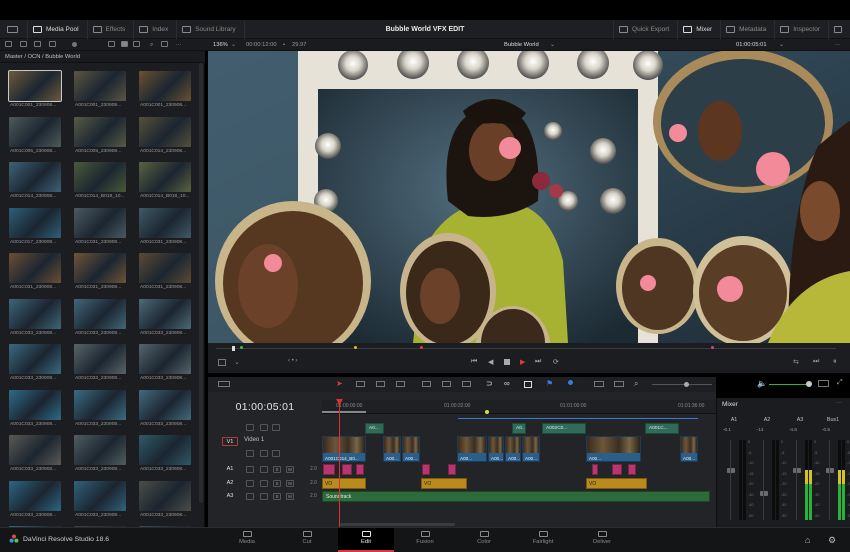 This screenshot has height=552, width=850. I want to click on media-pool-breadcrumb: Master / OCN / Bubble World, so click(102, 57).